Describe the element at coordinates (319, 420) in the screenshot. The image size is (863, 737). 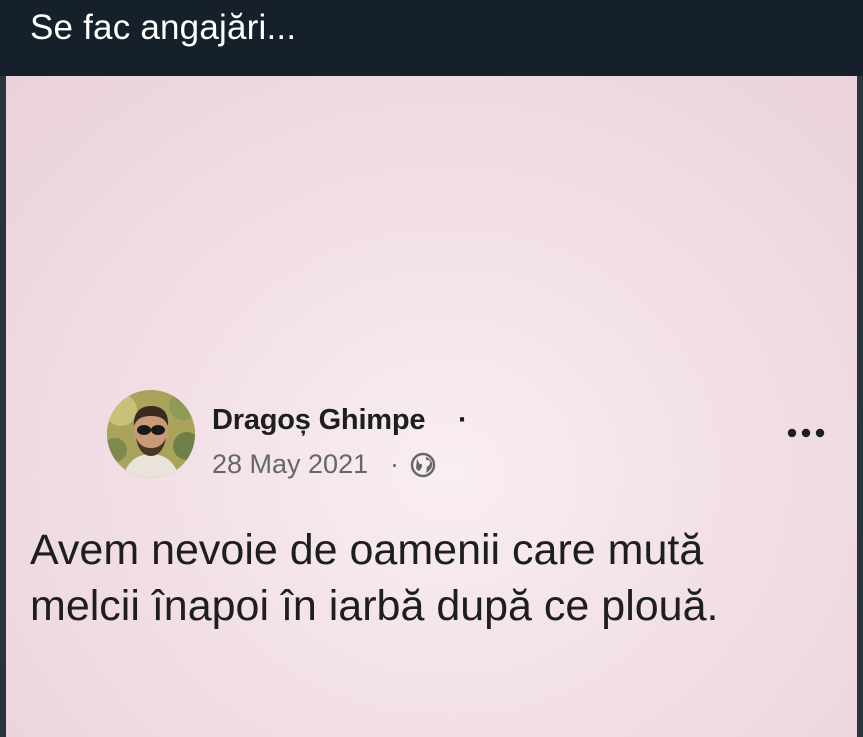
I see `author-name: Dragoș Ghimpe` at that location.